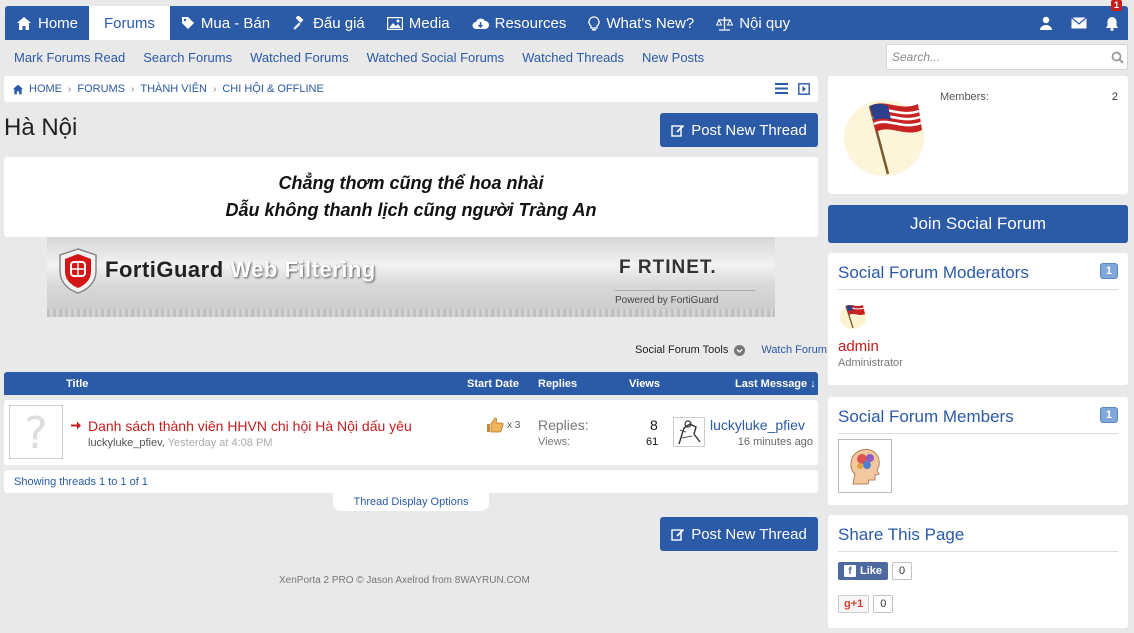 Image resolution: width=1134 pixels, height=633 pixels. I want to click on watch-forum-link: Watch Forum, so click(794, 350).